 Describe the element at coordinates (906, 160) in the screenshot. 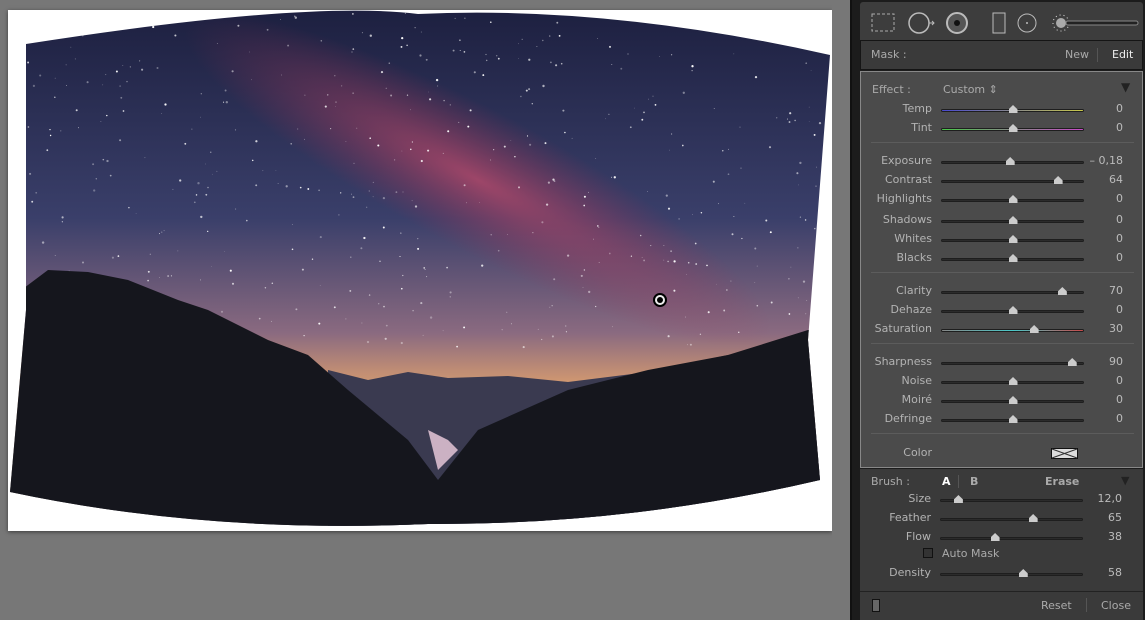

I see `exposure-label: Exposure` at that location.